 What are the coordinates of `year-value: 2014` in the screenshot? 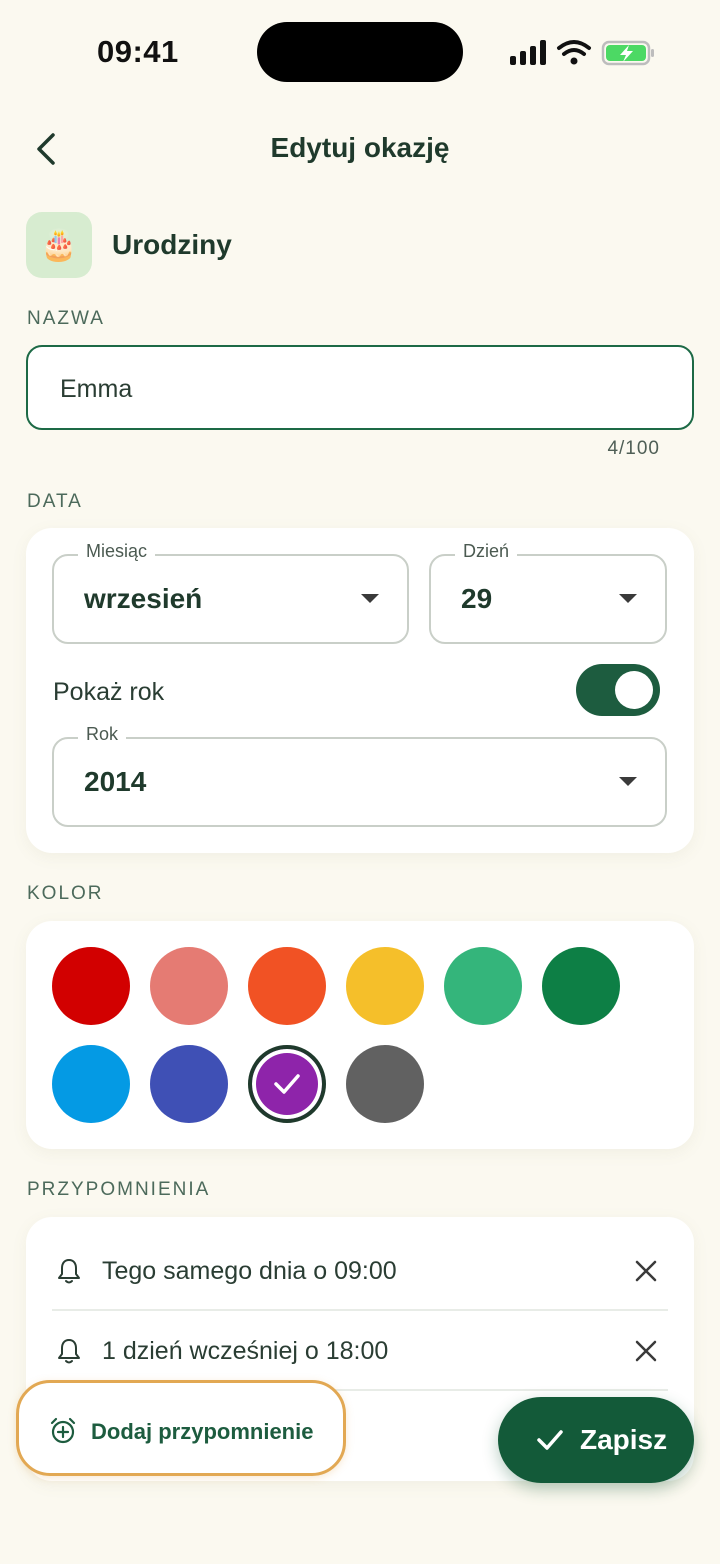 It's located at (115, 781).